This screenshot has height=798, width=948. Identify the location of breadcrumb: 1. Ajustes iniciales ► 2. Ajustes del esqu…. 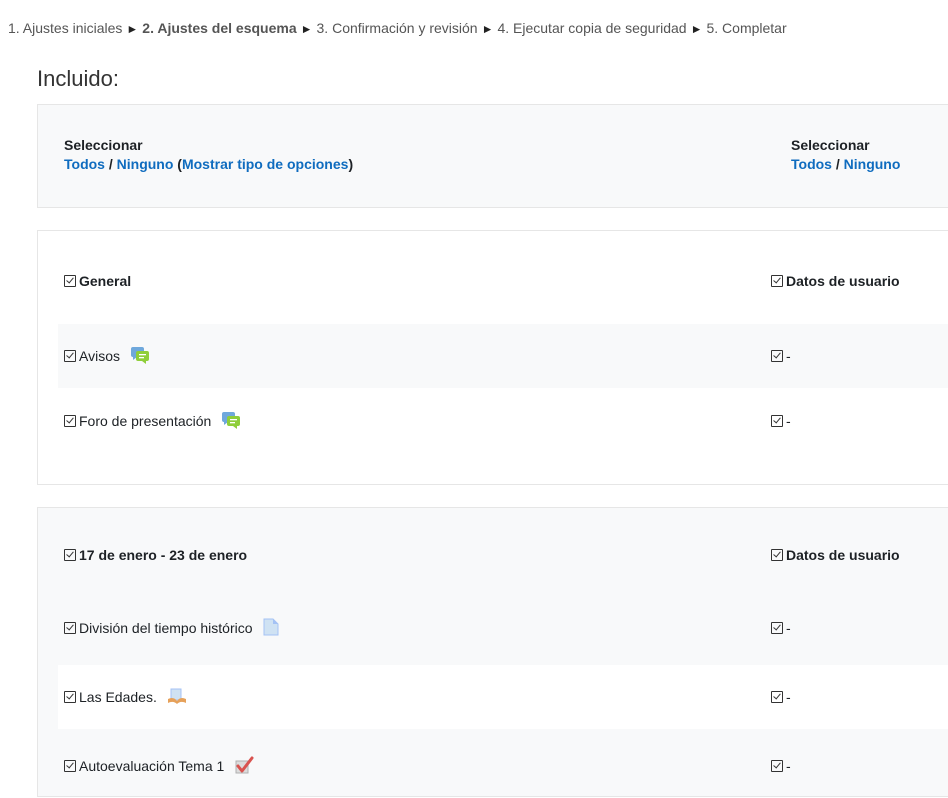
(397, 28).